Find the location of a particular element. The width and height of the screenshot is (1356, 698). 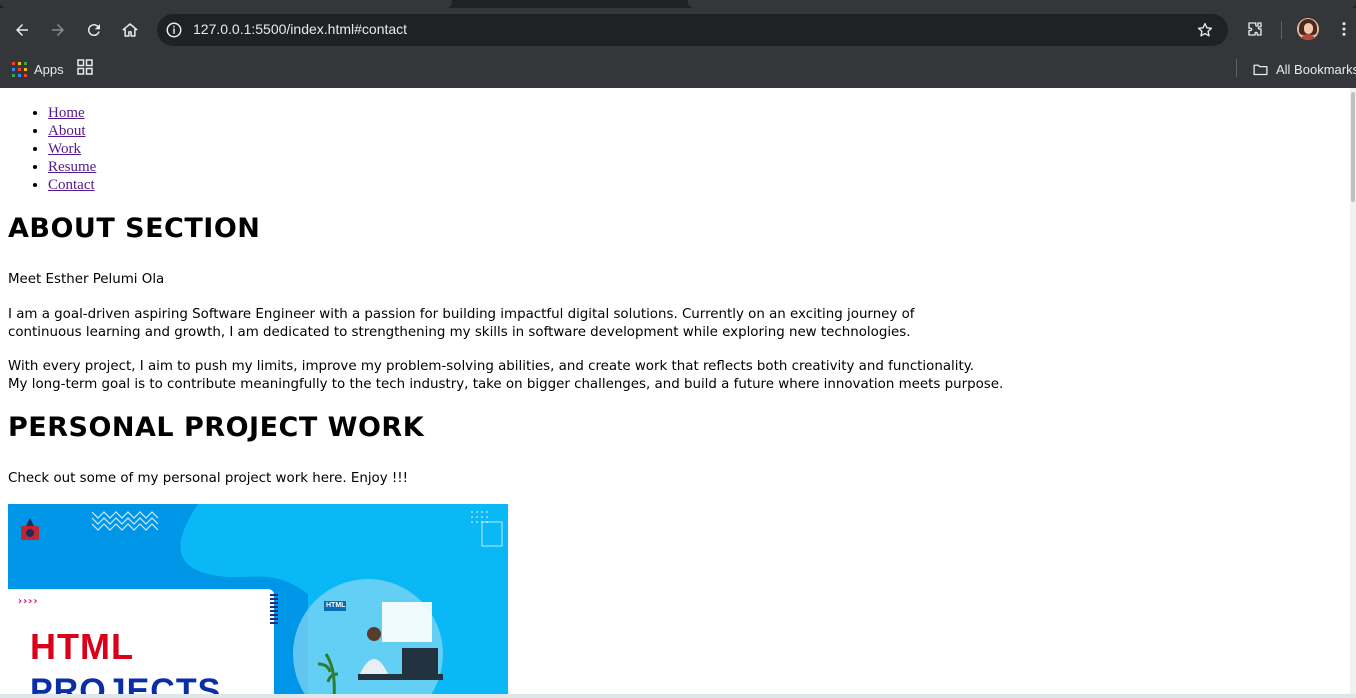

nav-link-contact: Contact is located at coordinates (71, 185).